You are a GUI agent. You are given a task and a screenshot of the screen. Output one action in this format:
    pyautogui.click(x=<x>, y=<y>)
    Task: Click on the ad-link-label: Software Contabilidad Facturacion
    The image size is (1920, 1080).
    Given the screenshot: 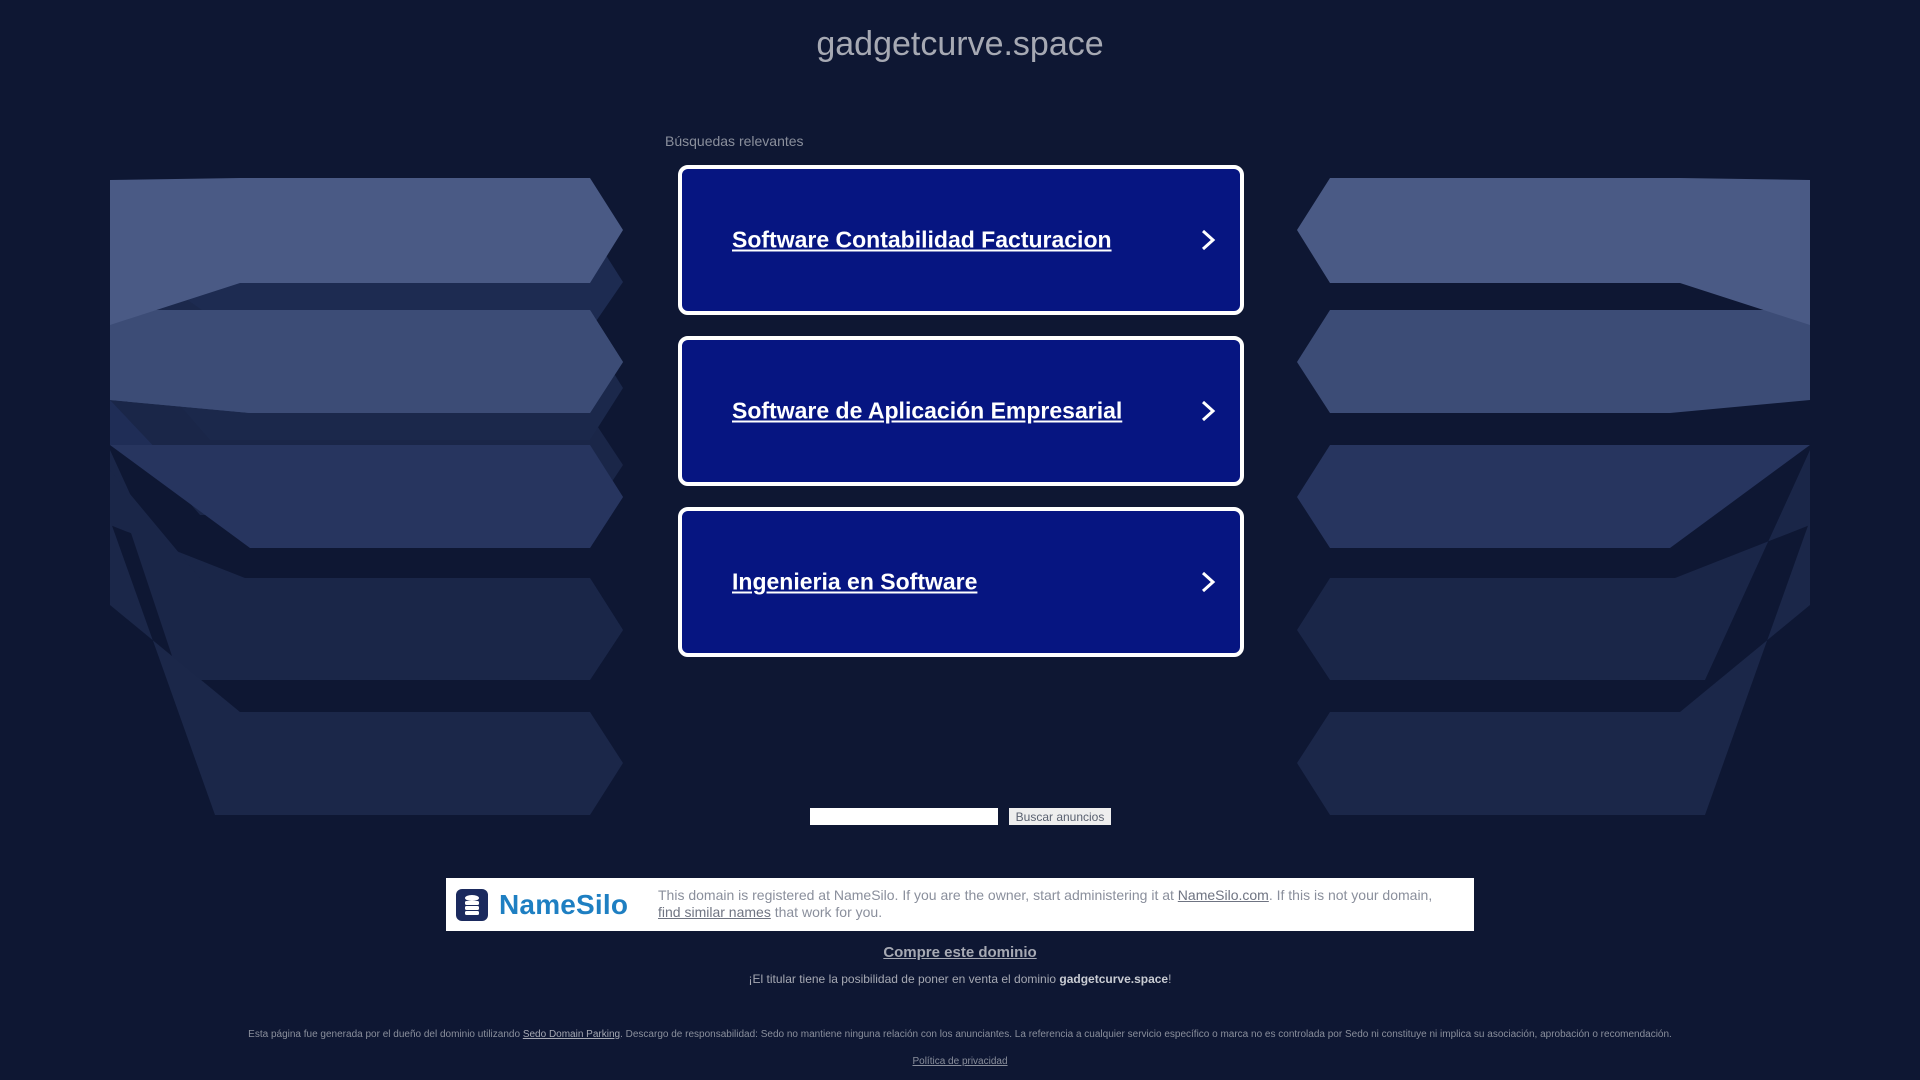 What is the action you would take?
    pyautogui.click(x=922, y=240)
    